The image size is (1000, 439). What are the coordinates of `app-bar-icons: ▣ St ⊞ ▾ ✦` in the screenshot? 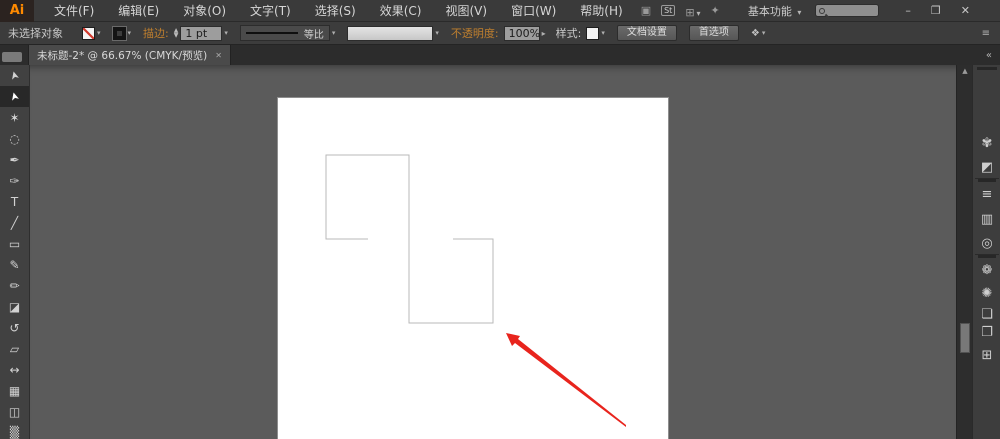 It's located at (680, 10).